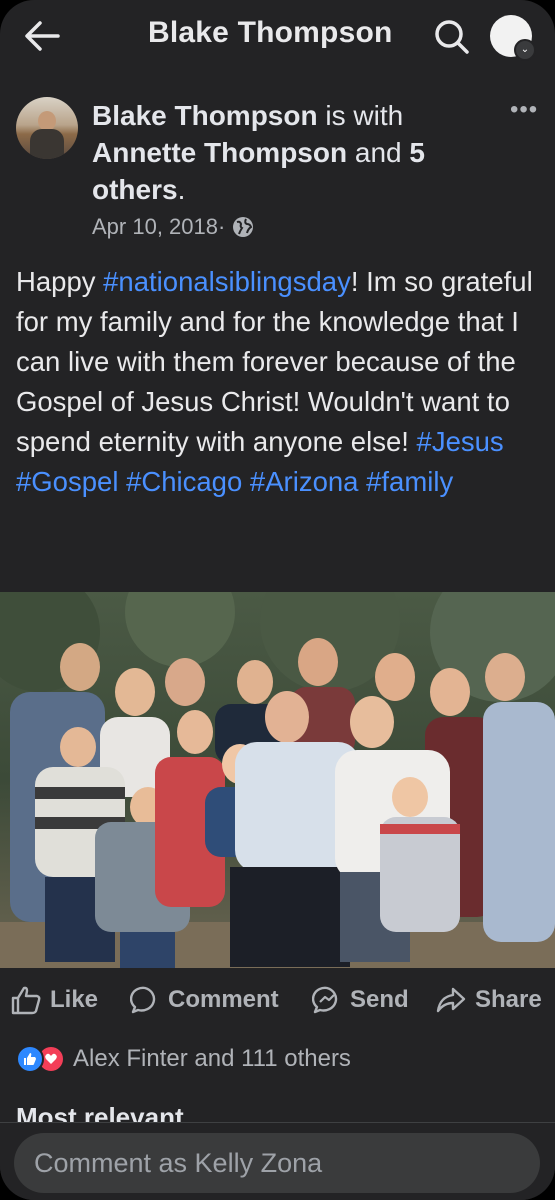 The image size is (555, 1200). Describe the element at coordinates (184, 481) in the screenshot. I see `hashtag-link: #Chicago` at that location.